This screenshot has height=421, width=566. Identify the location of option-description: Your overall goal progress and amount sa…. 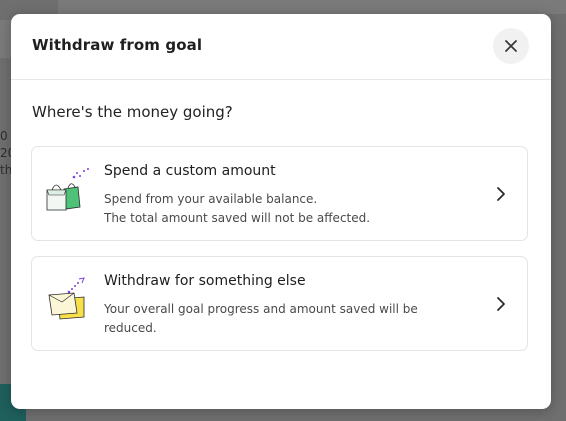
(269, 319).